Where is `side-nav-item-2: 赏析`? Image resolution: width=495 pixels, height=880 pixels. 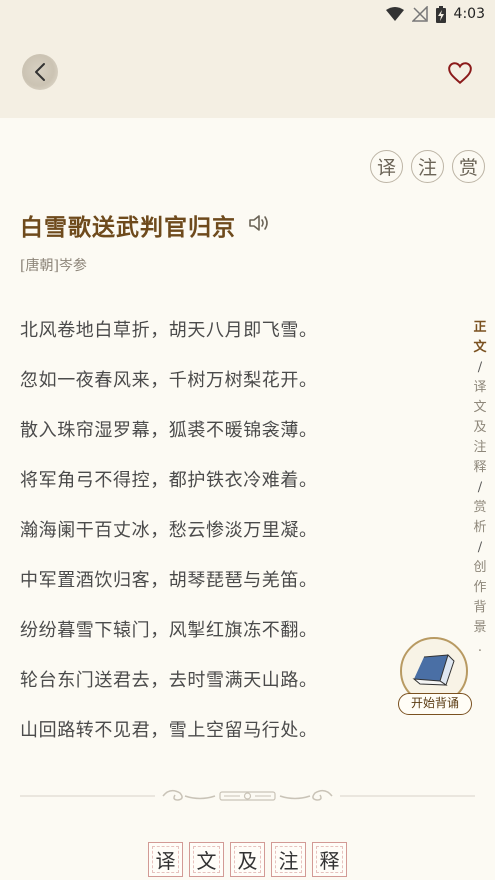
side-nav-item-2: 赏析 is located at coordinates (480, 518).